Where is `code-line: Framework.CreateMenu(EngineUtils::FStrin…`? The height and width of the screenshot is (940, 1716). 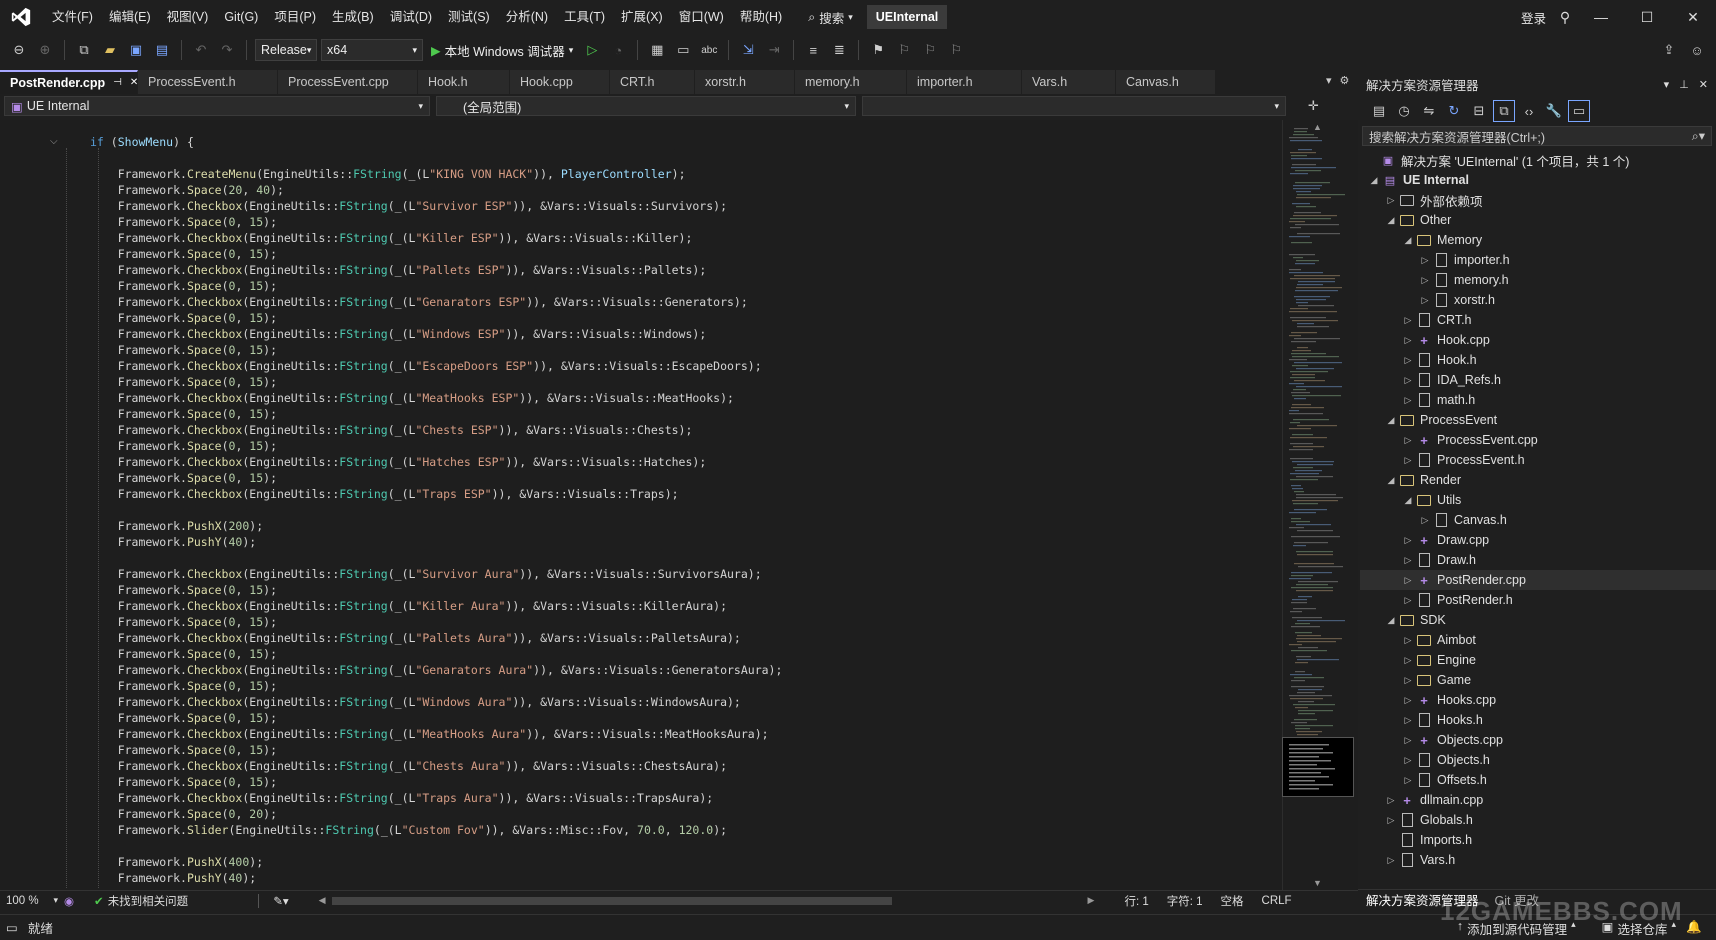 code-line: Framework.CreateMenu(EngineUtils::FStrin… is located at coordinates (436, 174).